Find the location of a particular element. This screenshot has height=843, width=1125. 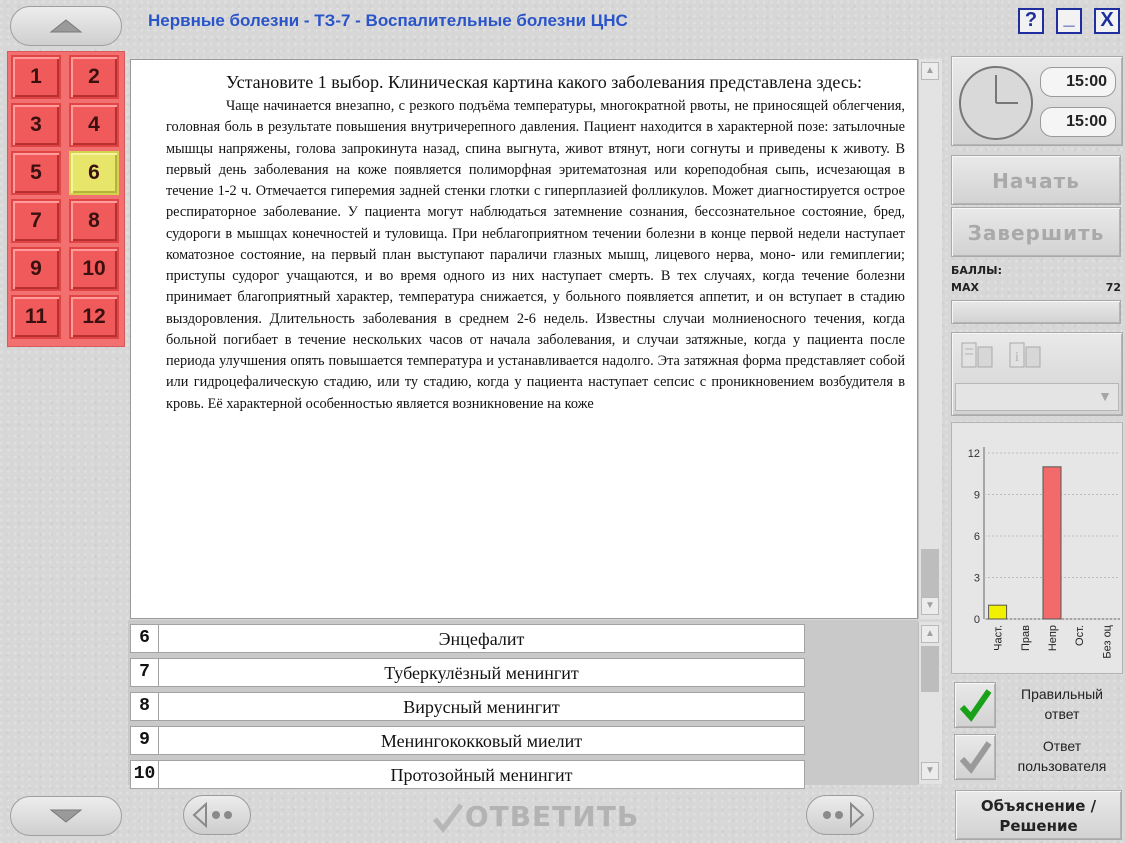

scroll-down-arrow-icon: ▼ is located at coordinates (930, 606).